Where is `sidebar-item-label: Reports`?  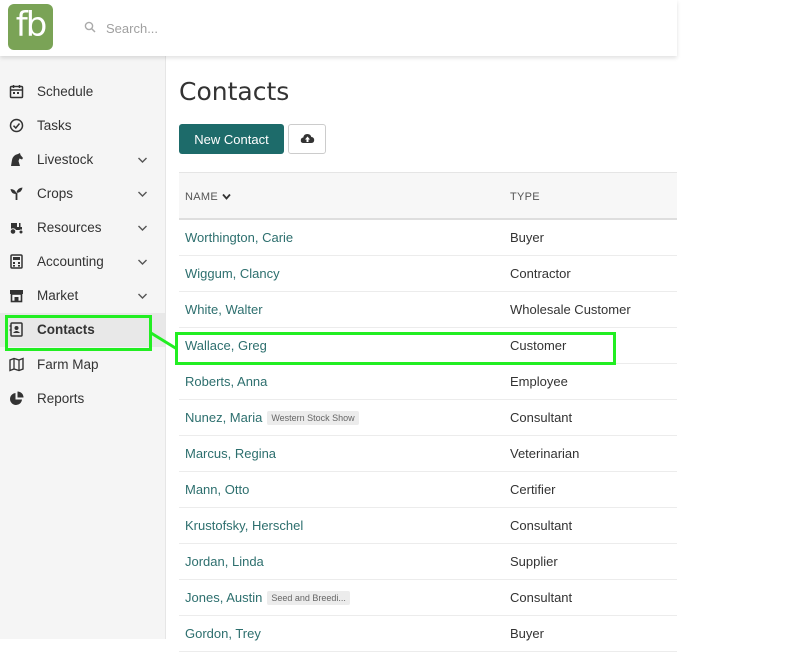 sidebar-item-label: Reports is located at coordinates (61, 398).